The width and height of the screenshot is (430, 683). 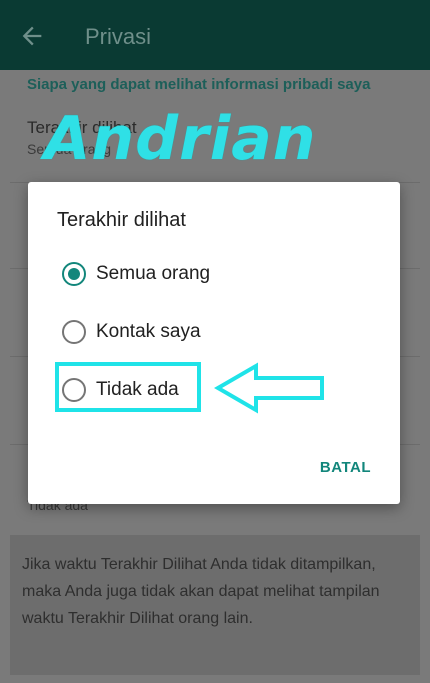 What do you see at coordinates (118, 36) in the screenshot?
I see `page-title: Privasi` at bounding box center [118, 36].